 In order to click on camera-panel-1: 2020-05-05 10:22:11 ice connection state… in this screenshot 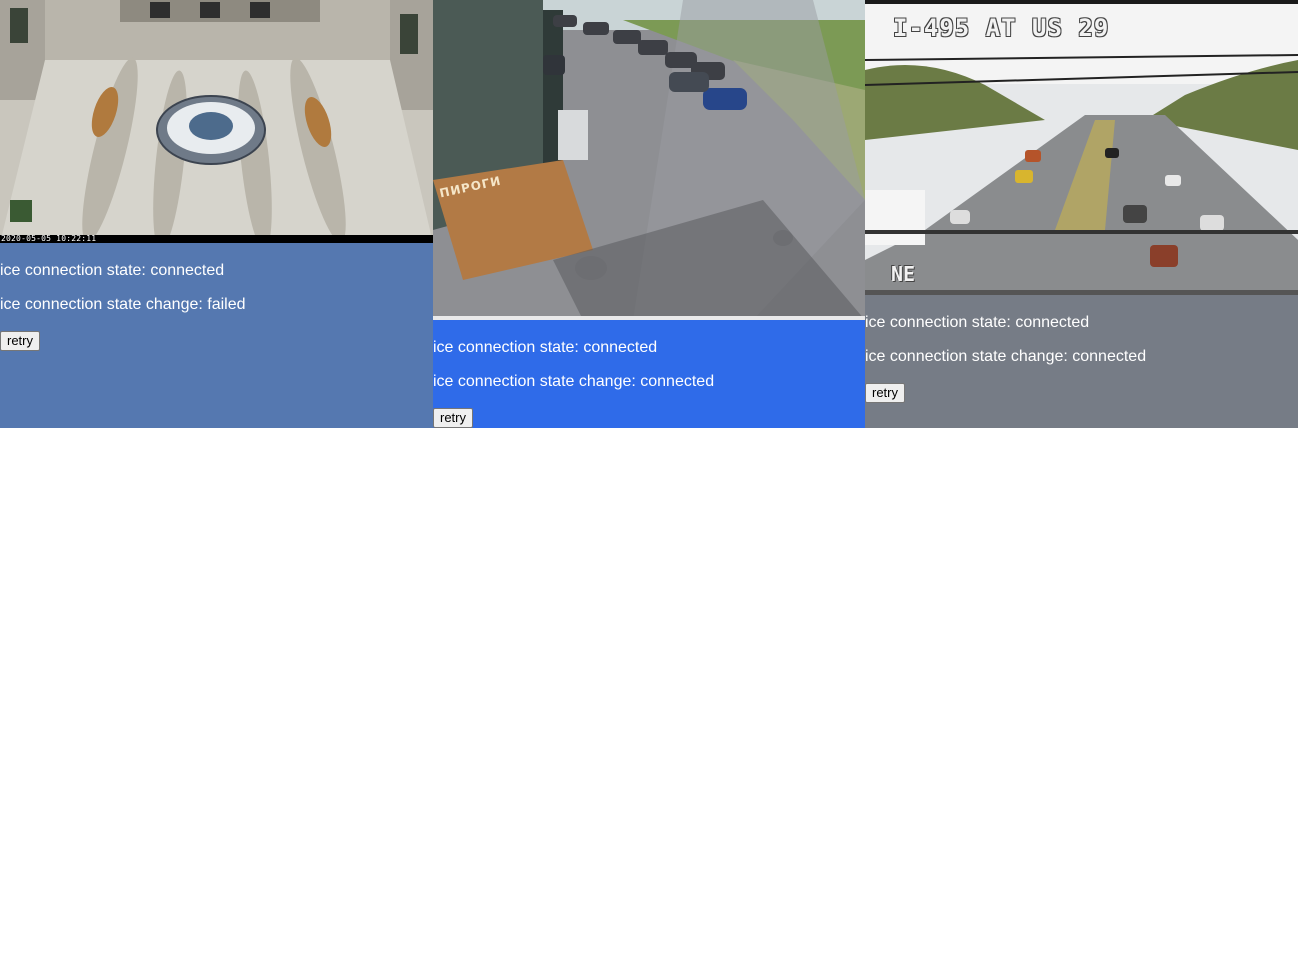, I will do `click(216, 214)`.